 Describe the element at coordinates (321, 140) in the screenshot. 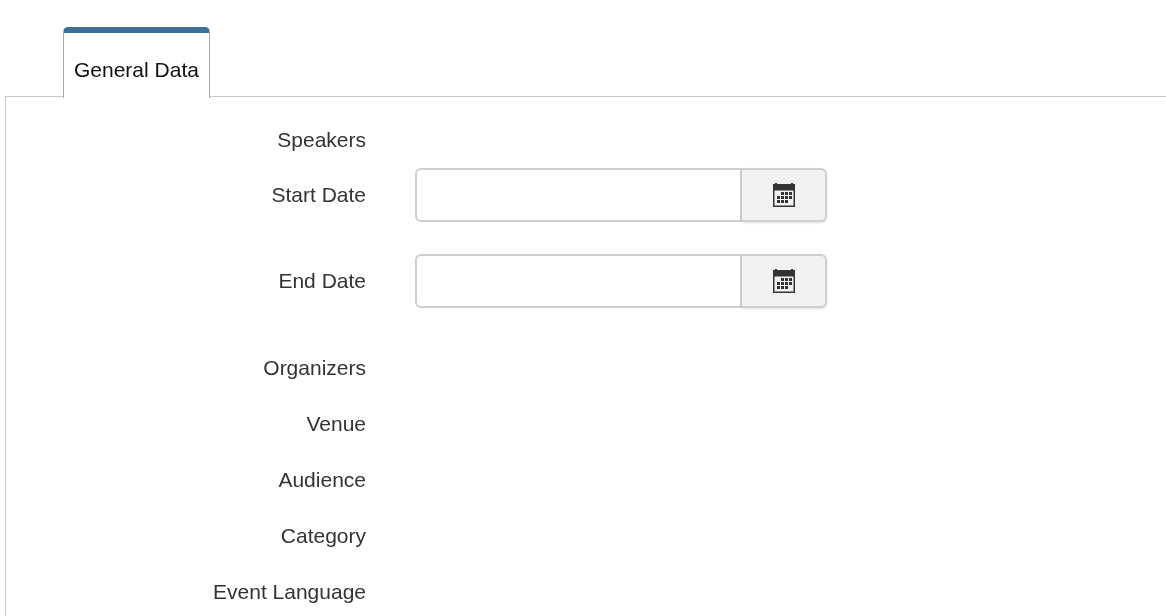

I see `field-label: Speakers` at that location.